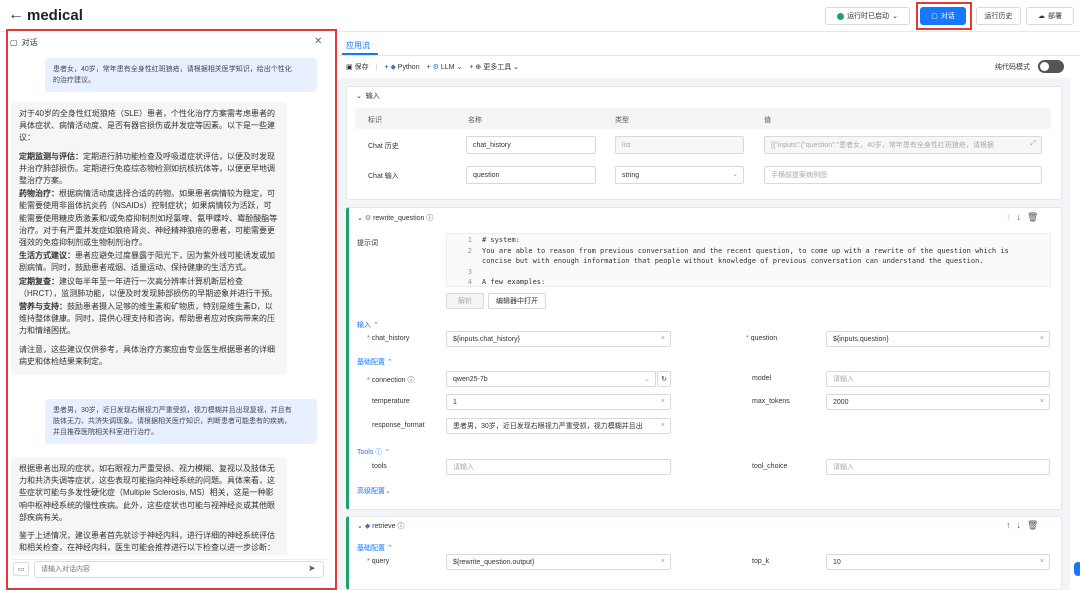  What do you see at coordinates (558, 402) in the screenshot?
I see `temperature-field: 1 ×` at bounding box center [558, 402].